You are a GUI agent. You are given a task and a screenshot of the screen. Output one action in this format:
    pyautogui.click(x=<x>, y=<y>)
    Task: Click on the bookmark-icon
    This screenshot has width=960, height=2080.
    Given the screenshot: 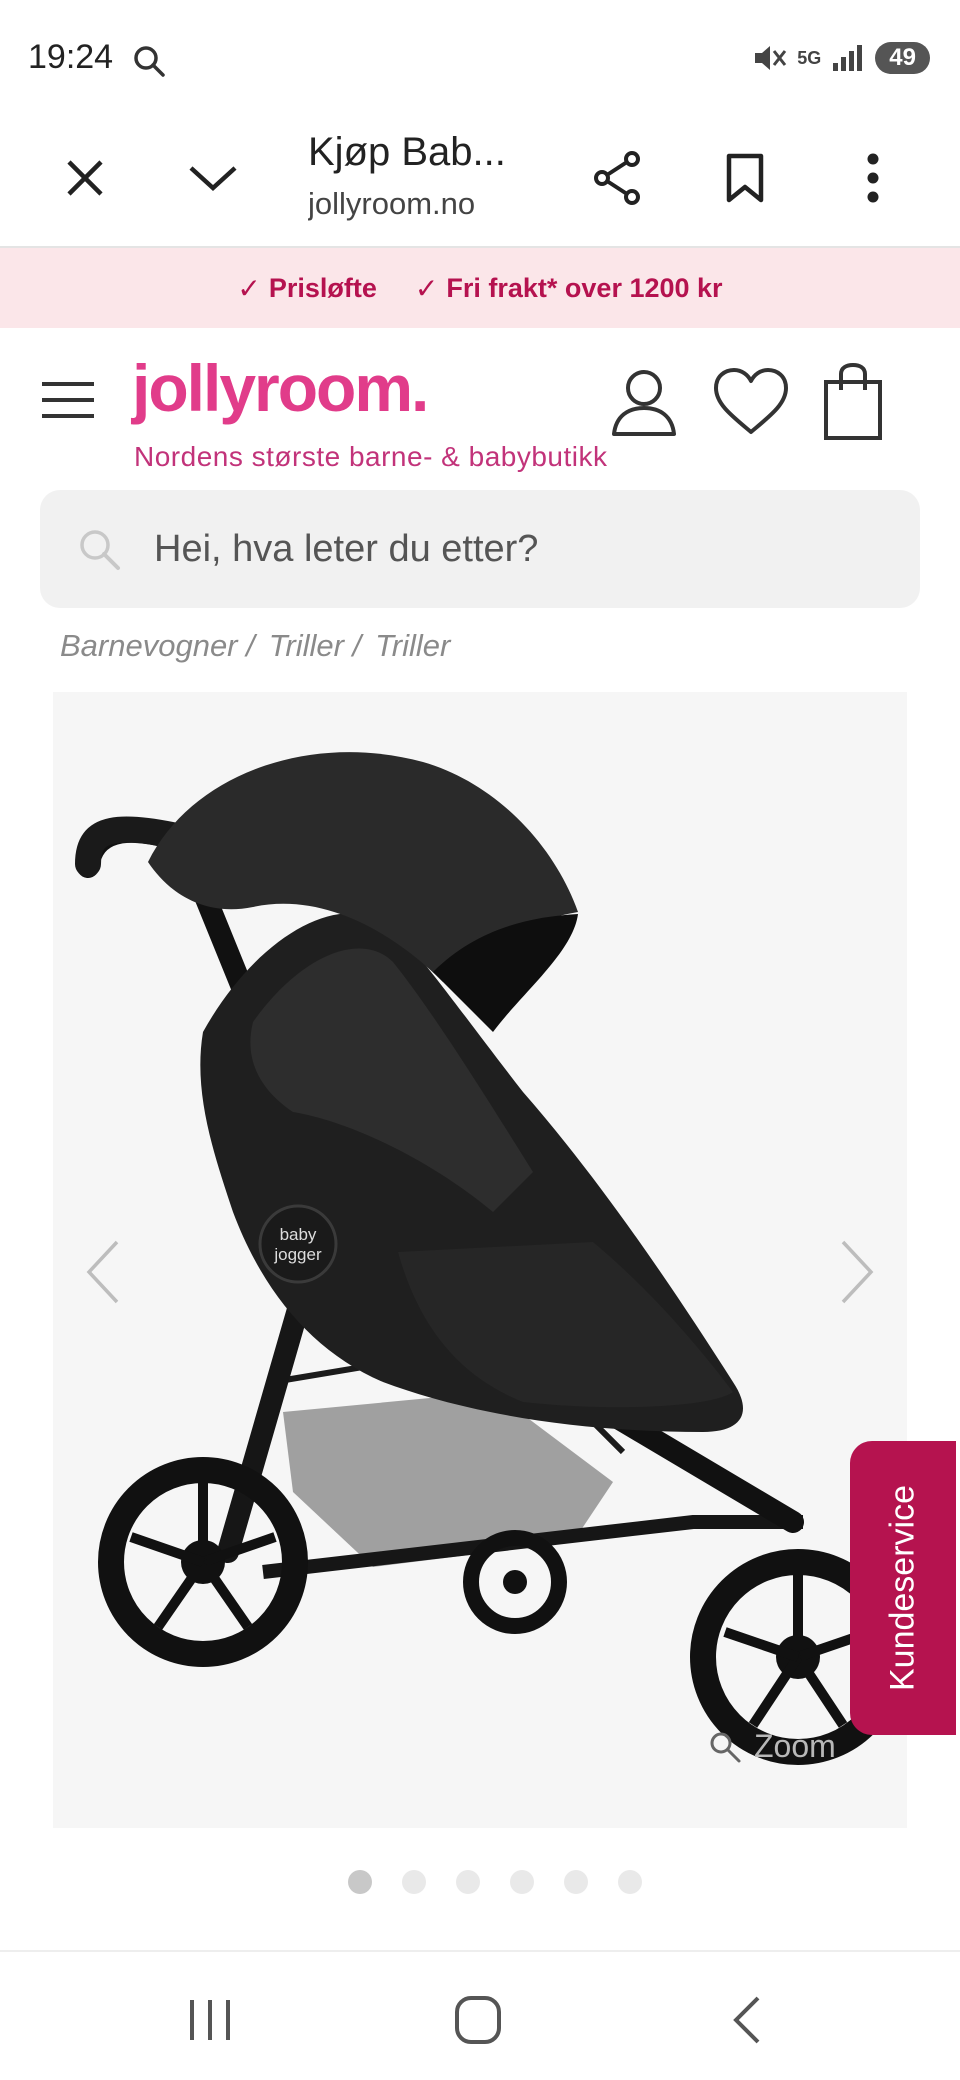 What is the action you would take?
    pyautogui.click(x=745, y=178)
    